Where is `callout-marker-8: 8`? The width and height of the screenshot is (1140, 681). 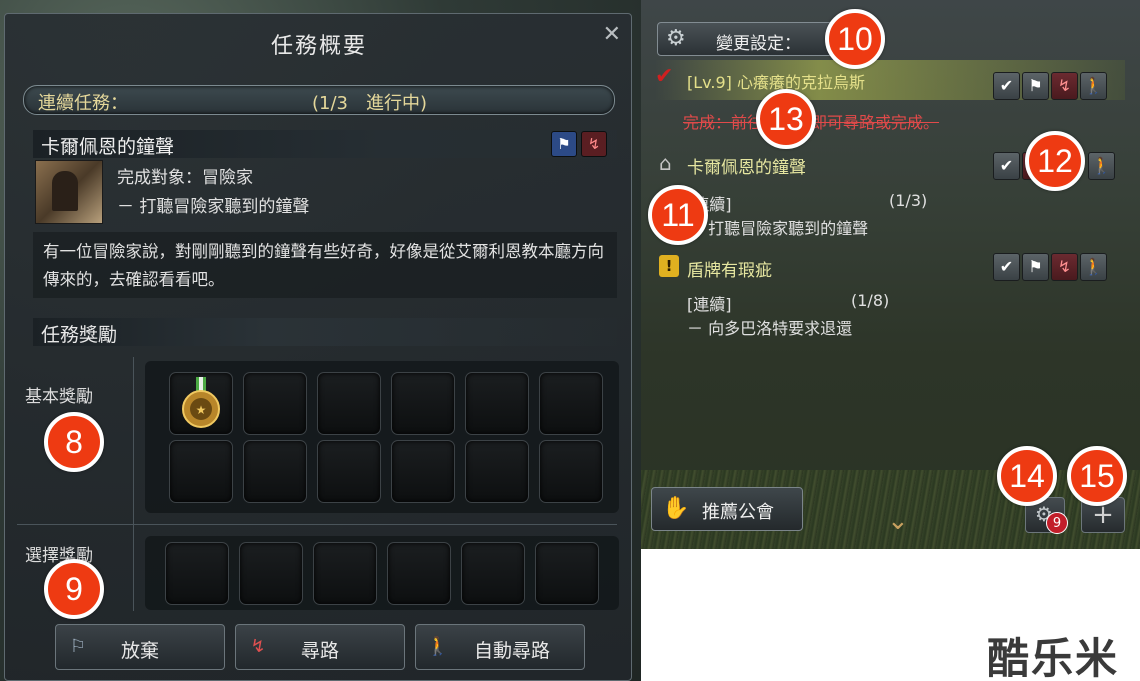
callout-marker-8: 8 is located at coordinates (74, 442).